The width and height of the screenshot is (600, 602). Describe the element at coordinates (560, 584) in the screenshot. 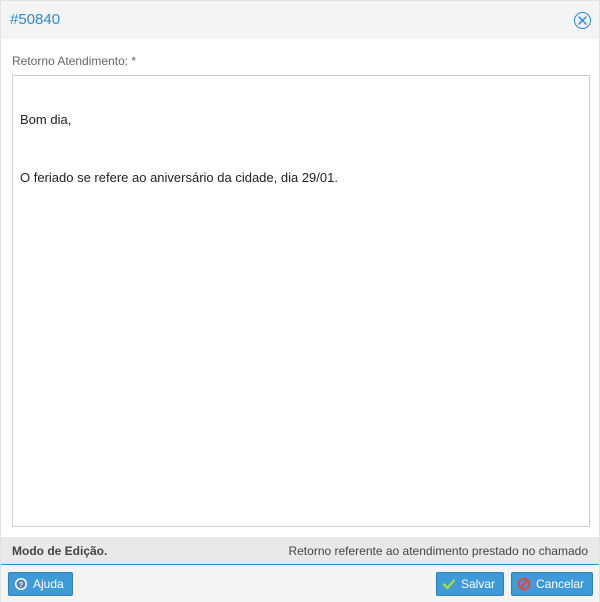

I see `cancel-button-label: Cancelar` at that location.